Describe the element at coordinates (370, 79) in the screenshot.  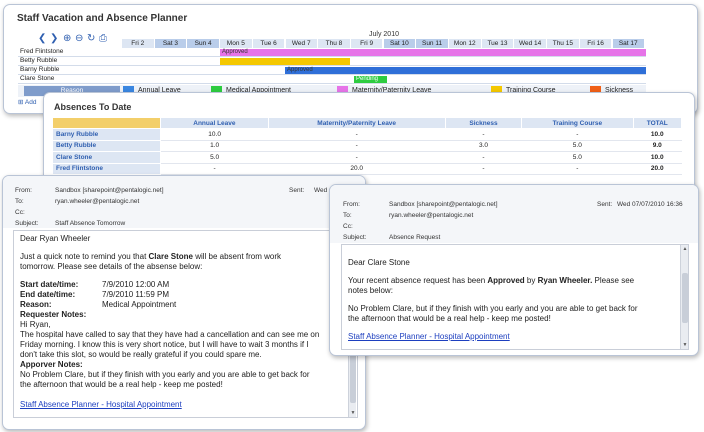
I see `absence-bar: Pending` at that location.